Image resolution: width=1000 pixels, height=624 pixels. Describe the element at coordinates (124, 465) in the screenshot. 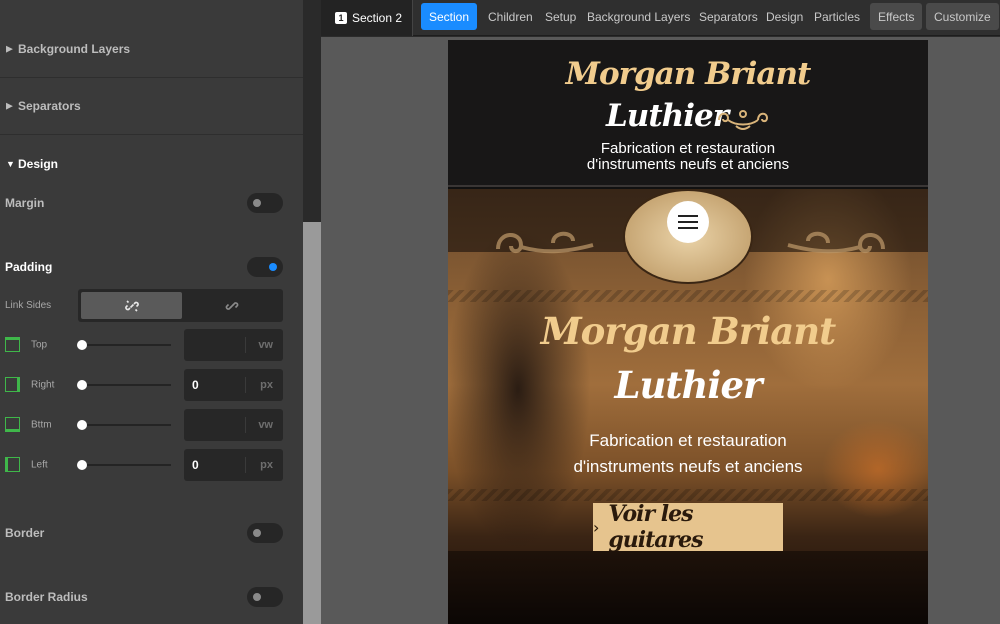

I see `padding-left-slider` at that location.